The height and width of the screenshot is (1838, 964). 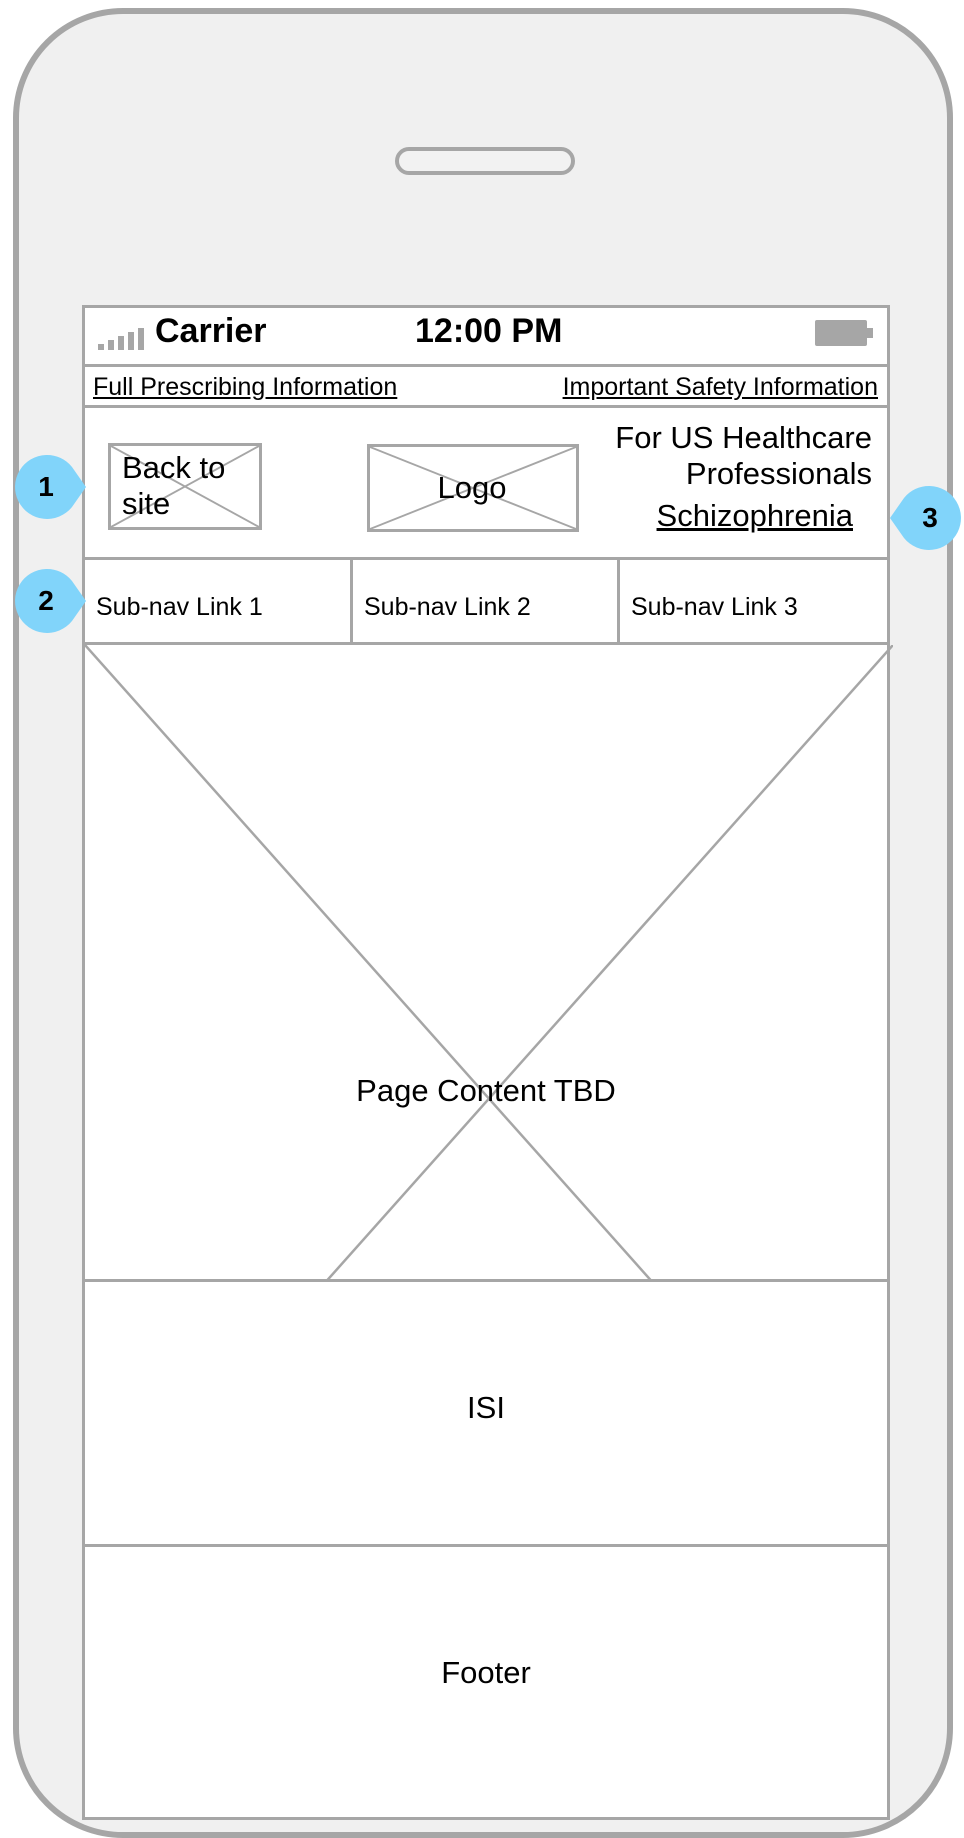 What do you see at coordinates (211, 331) in the screenshot?
I see `carrier-label: Carrier` at bounding box center [211, 331].